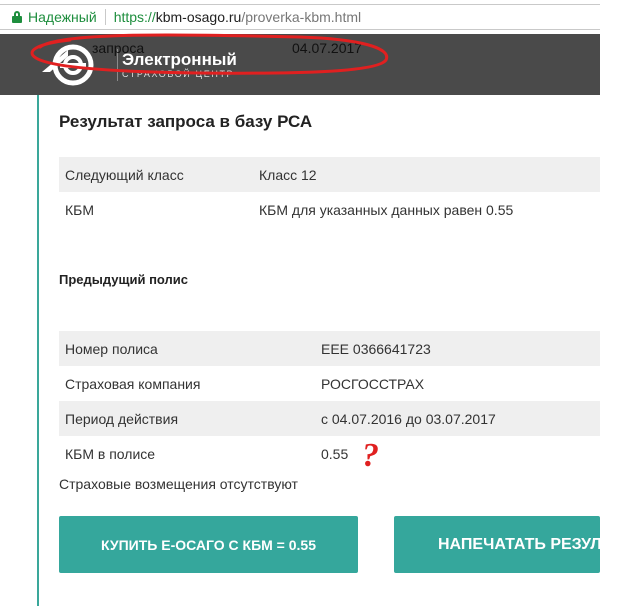  I want to click on row-key: Страховая компания, so click(133, 383).